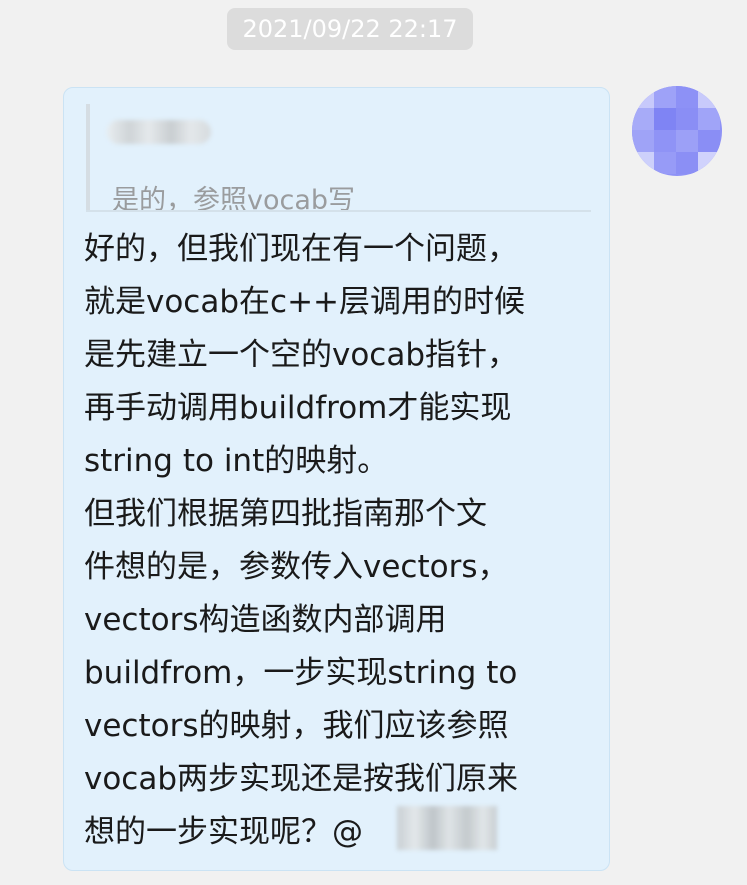  What do you see at coordinates (265, 620) in the screenshot?
I see `message-line: vectors构造函数内部调用` at bounding box center [265, 620].